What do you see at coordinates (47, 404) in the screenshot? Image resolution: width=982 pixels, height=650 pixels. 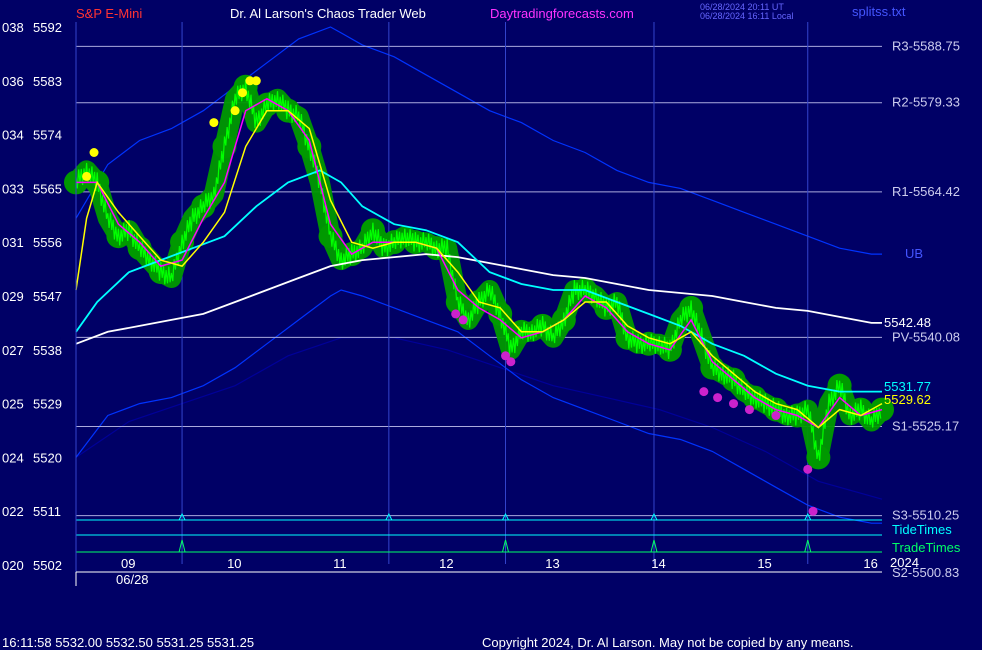 I see `y-tick-price: 5529` at bounding box center [47, 404].